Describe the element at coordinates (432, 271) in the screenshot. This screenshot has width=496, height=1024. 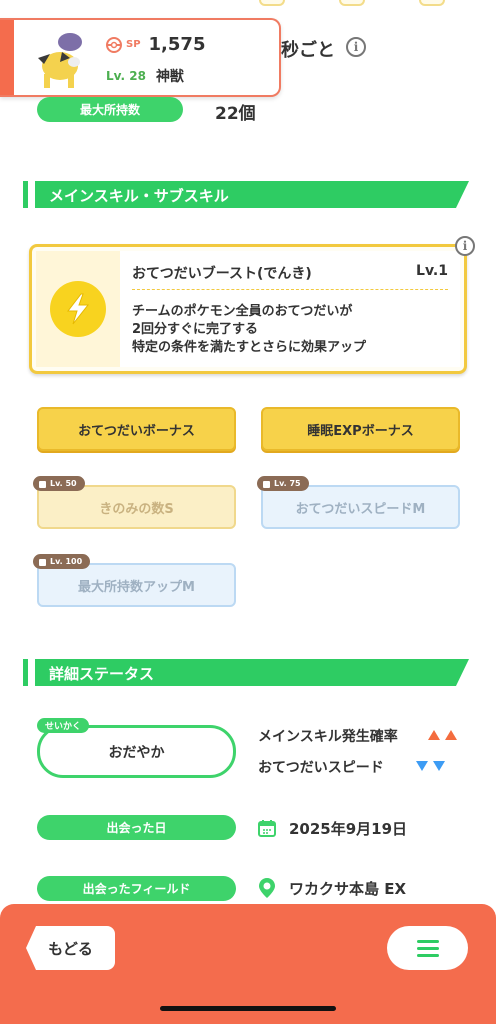
I see `main-skill-level: Lv.1` at that location.